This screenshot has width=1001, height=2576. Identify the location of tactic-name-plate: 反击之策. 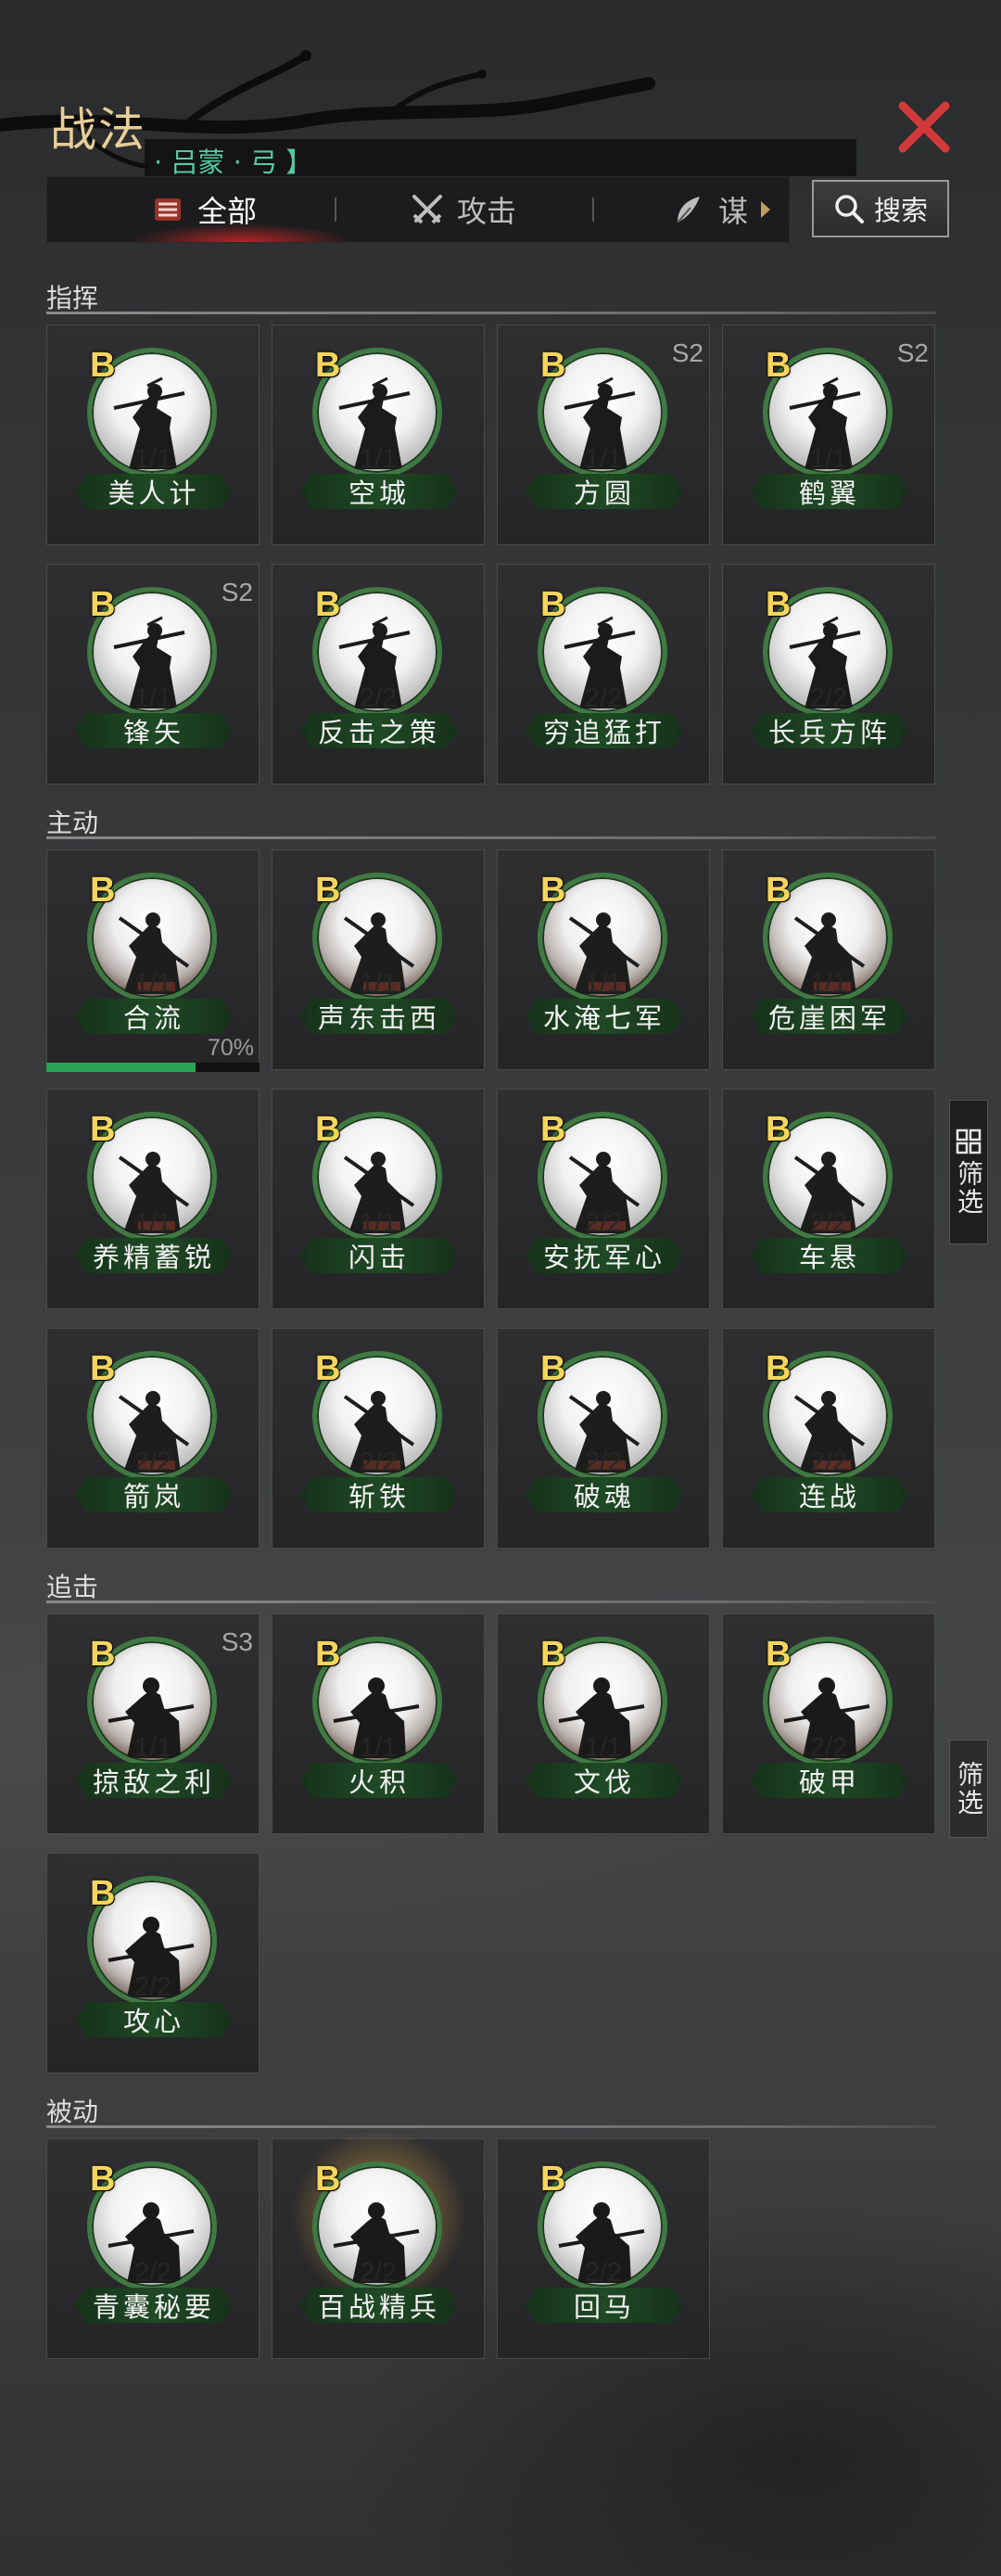
(379, 730).